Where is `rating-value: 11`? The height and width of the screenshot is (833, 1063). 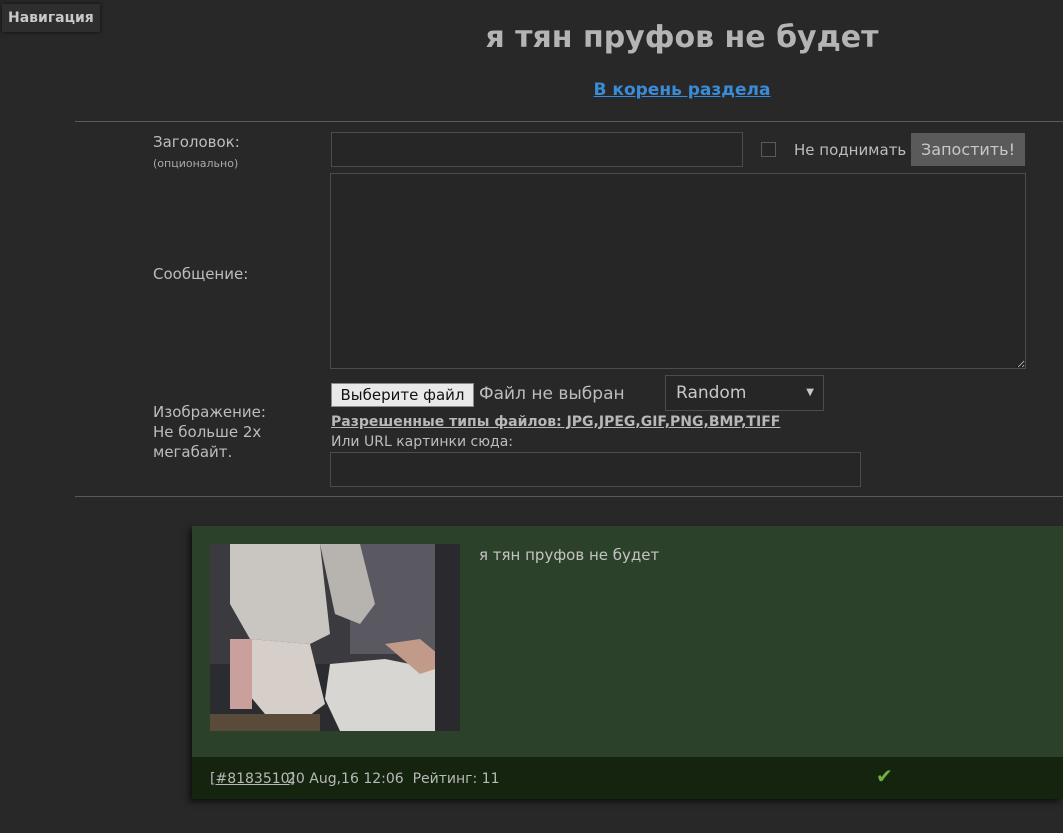
rating-value: 11 is located at coordinates (490, 779).